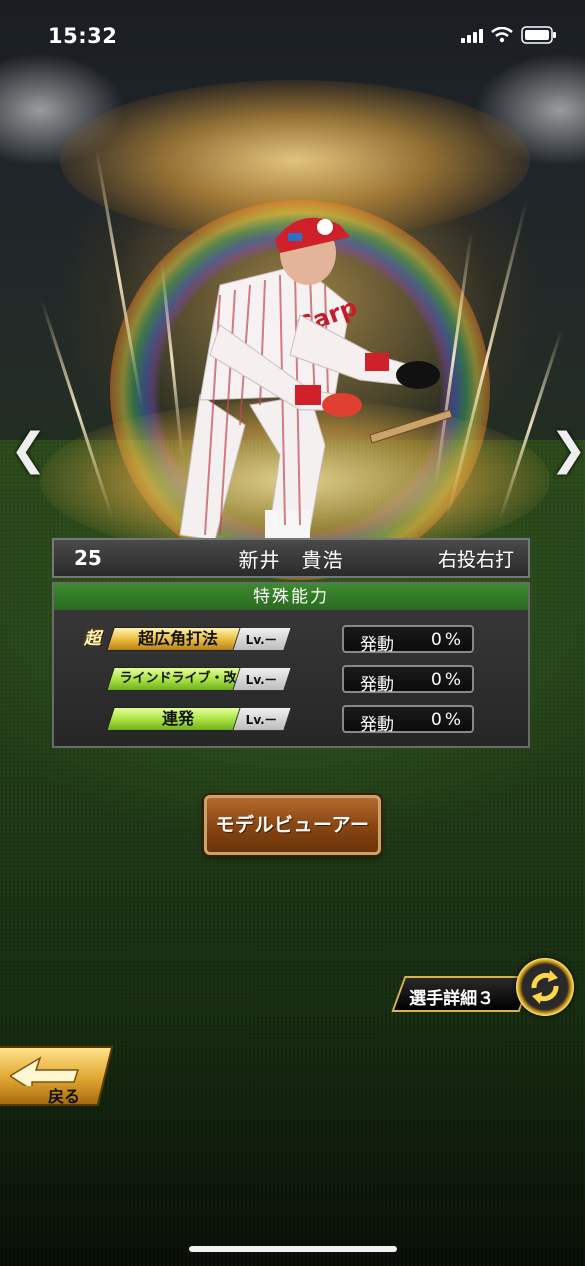 This screenshot has width=585, height=1266. I want to click on model-viewer-button: モデルビューアー, so click(292, 825).